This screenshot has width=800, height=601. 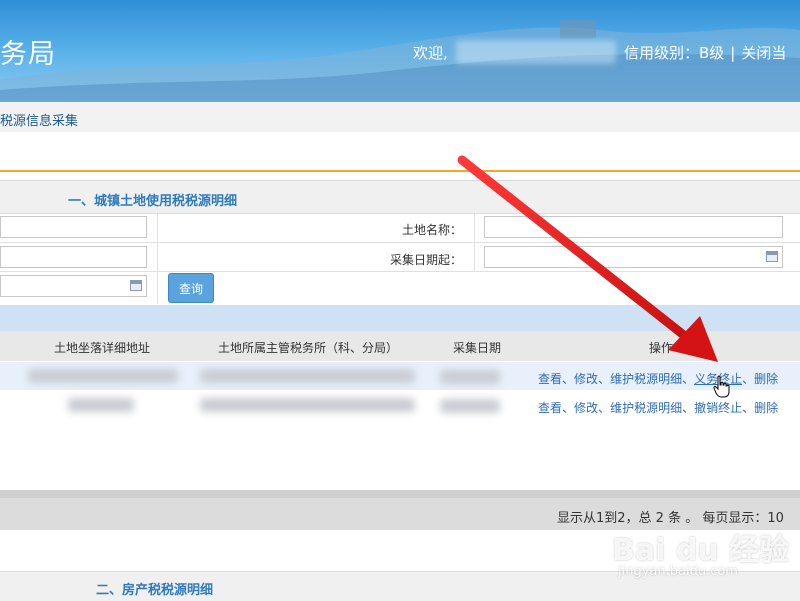 I want to click on table-header: 土地坐落详细地址 土地所属主管税务所（科、分局） 采集日期 操作, so click(x=400, y=346).